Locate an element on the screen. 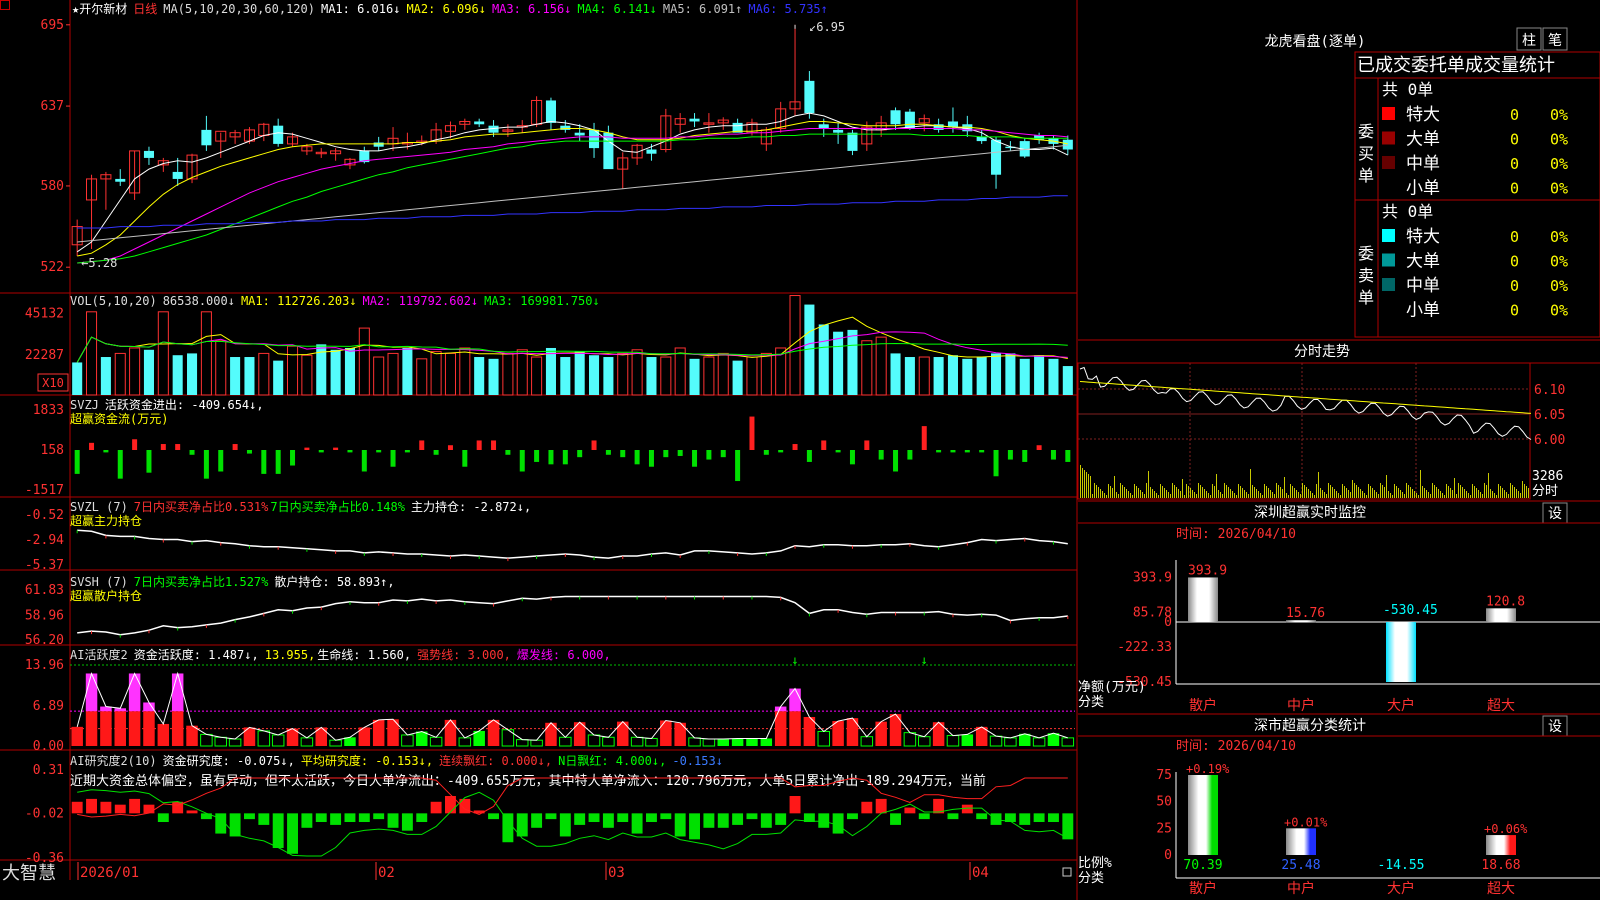 This screenshot has height=900, width=1600. svsh-y-tick-label: 61.83 is located at coordinates (44, 590).